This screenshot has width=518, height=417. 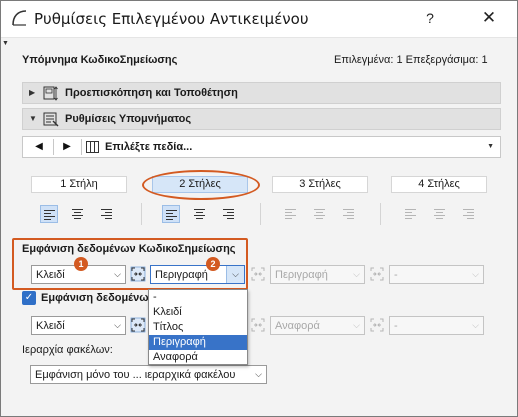 I want to click on column-1-alignment, so click(x=79, y=214).